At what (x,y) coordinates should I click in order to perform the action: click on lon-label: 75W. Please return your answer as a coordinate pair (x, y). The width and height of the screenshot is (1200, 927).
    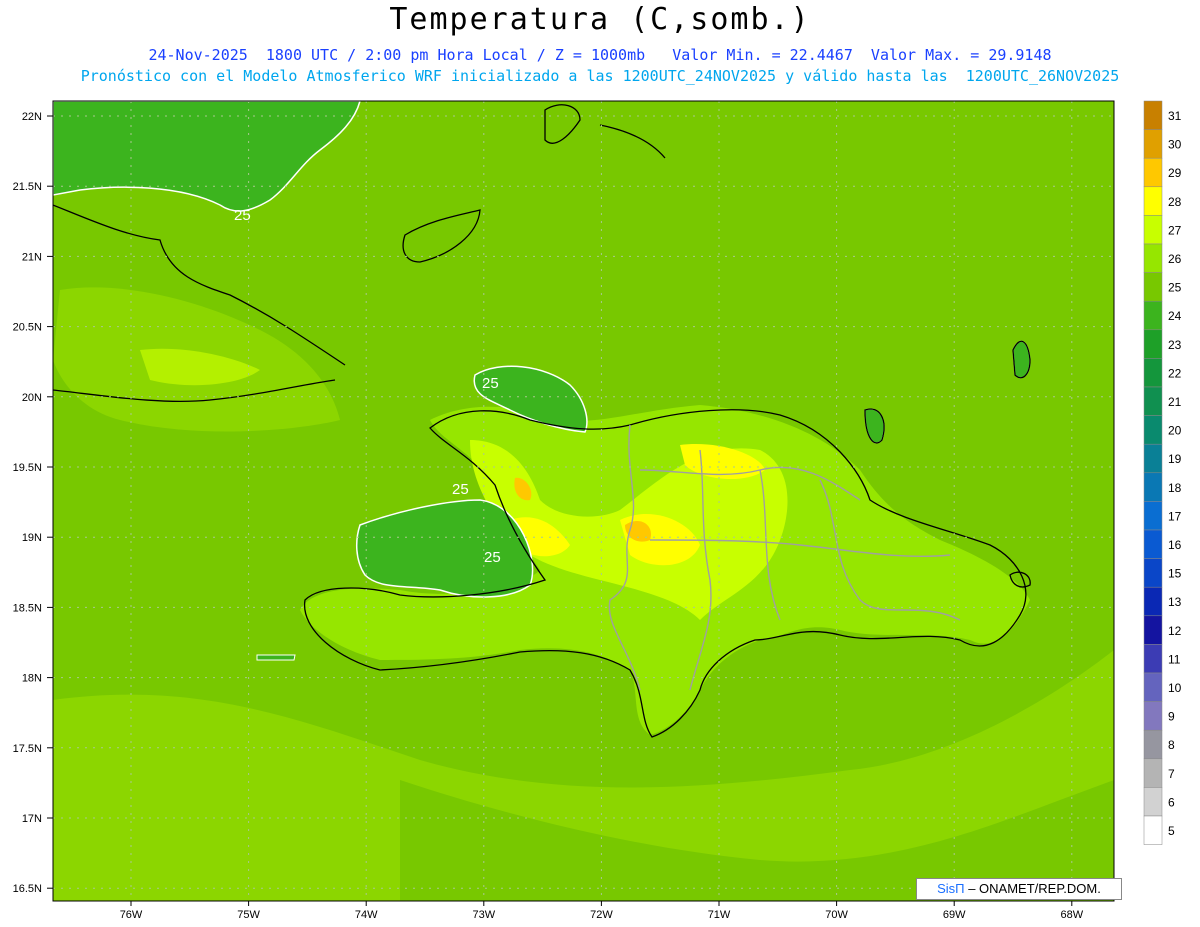
    Looking at the image, I should click on (248, 915).